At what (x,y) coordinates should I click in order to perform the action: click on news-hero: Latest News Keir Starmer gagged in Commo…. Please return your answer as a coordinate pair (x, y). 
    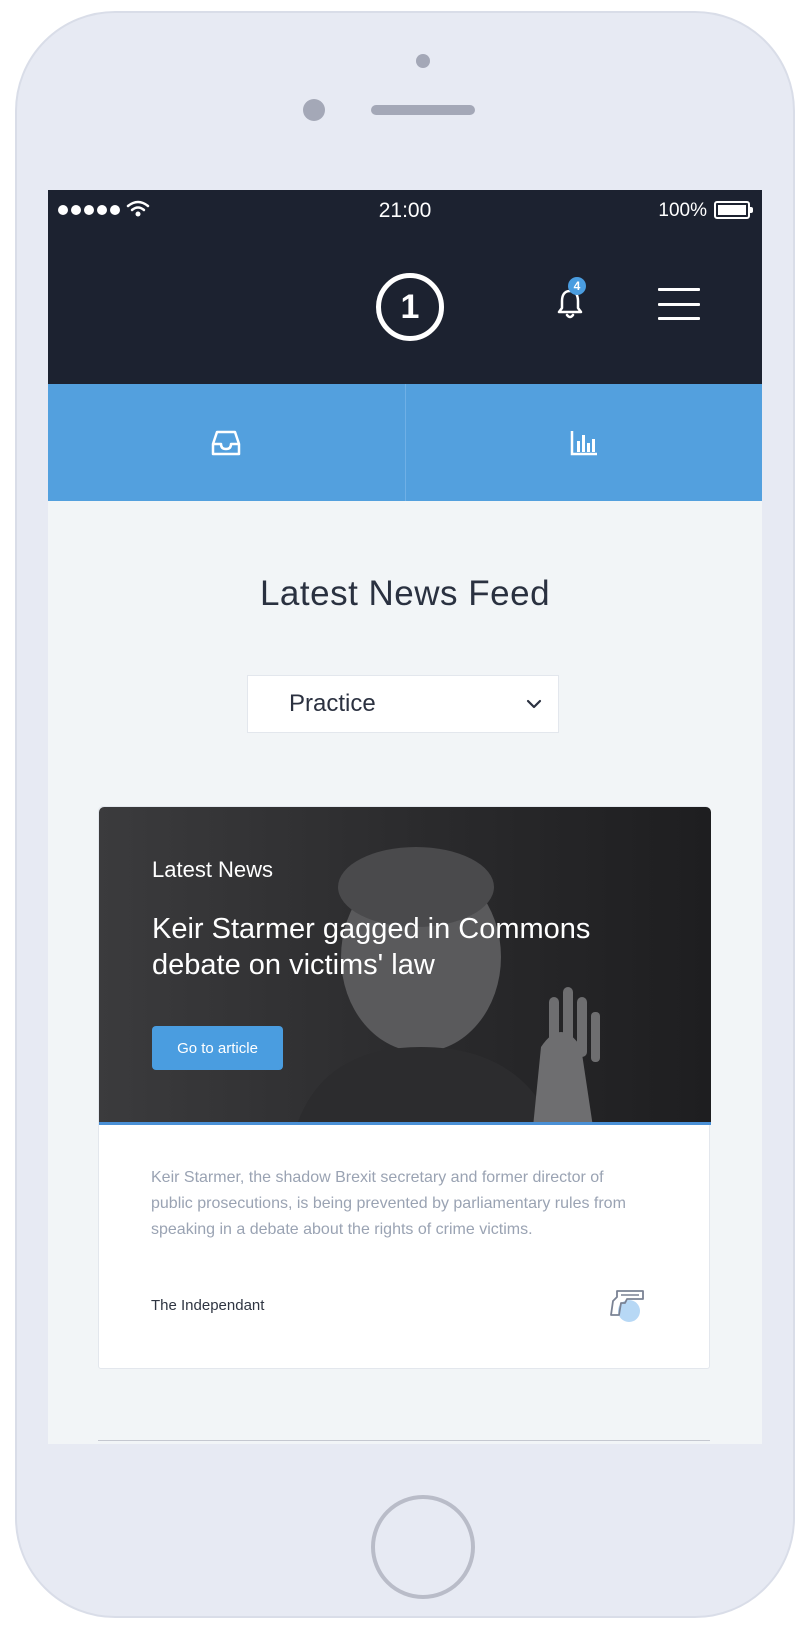
    Looking at the image, I should click on (405, 966).